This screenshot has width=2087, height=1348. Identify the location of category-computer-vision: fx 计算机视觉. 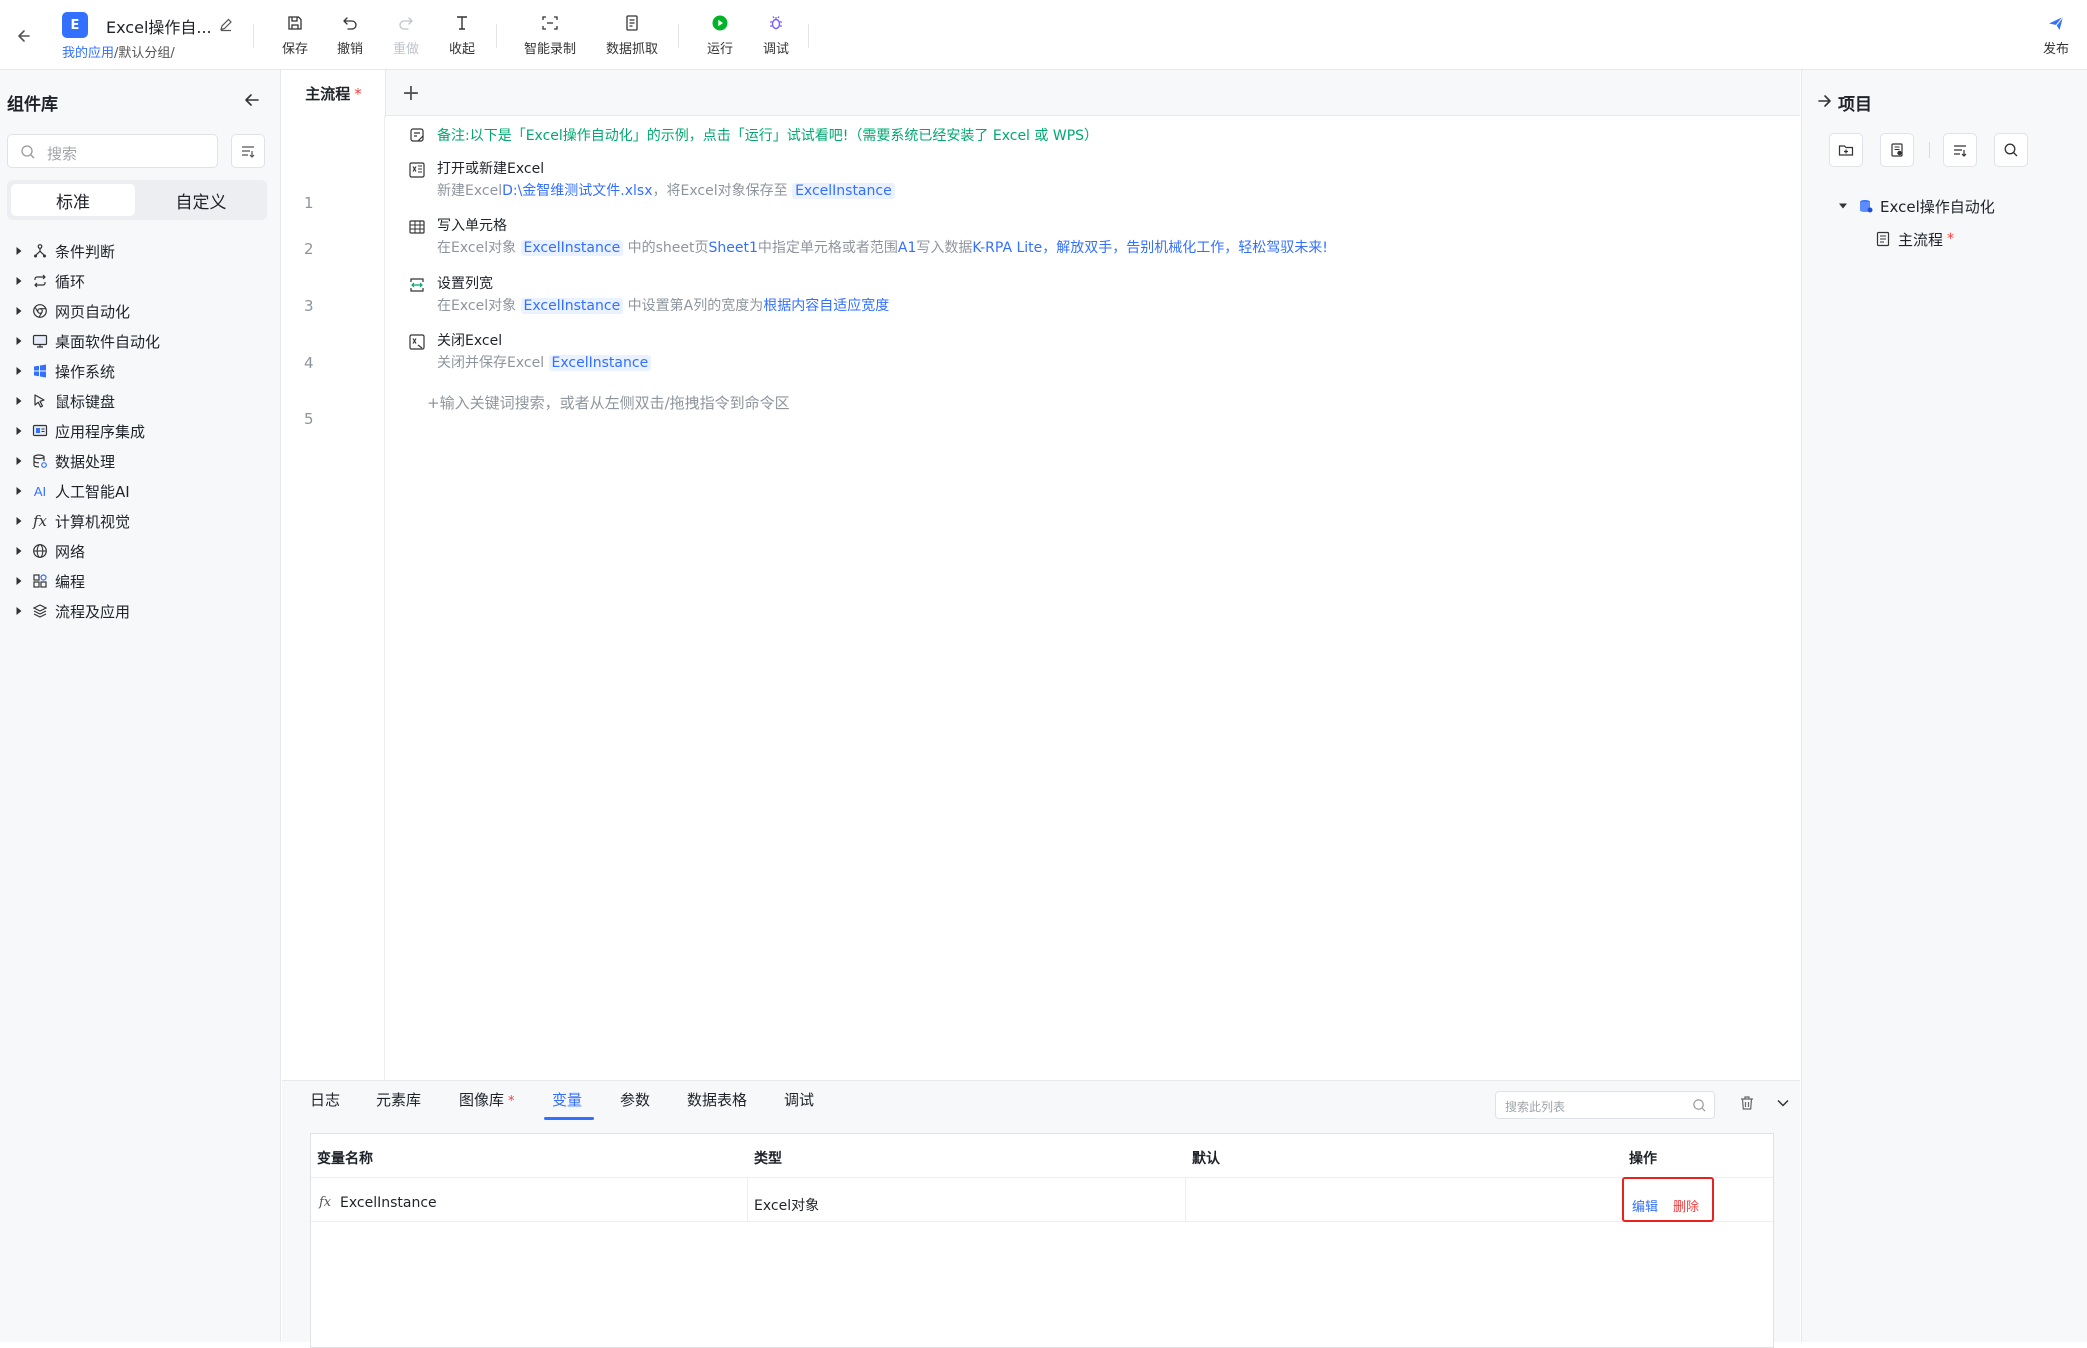
(140, 521).